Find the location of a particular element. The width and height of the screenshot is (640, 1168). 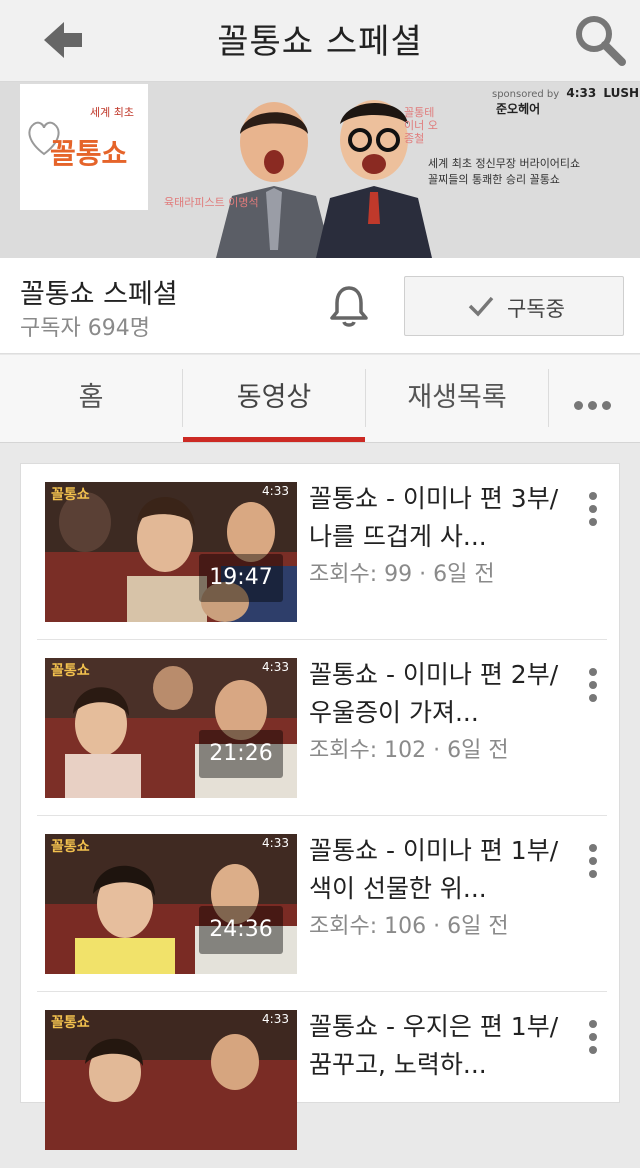

tab-videos: 동영상 is located at coordinates (274, 399).